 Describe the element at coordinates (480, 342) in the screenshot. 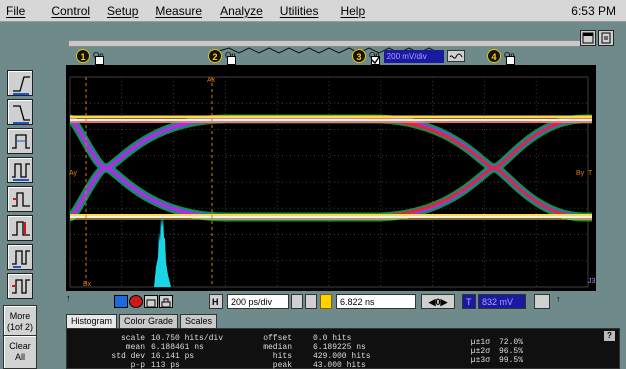

I see `stat-1sigma-label: µ±1σ` at that location.